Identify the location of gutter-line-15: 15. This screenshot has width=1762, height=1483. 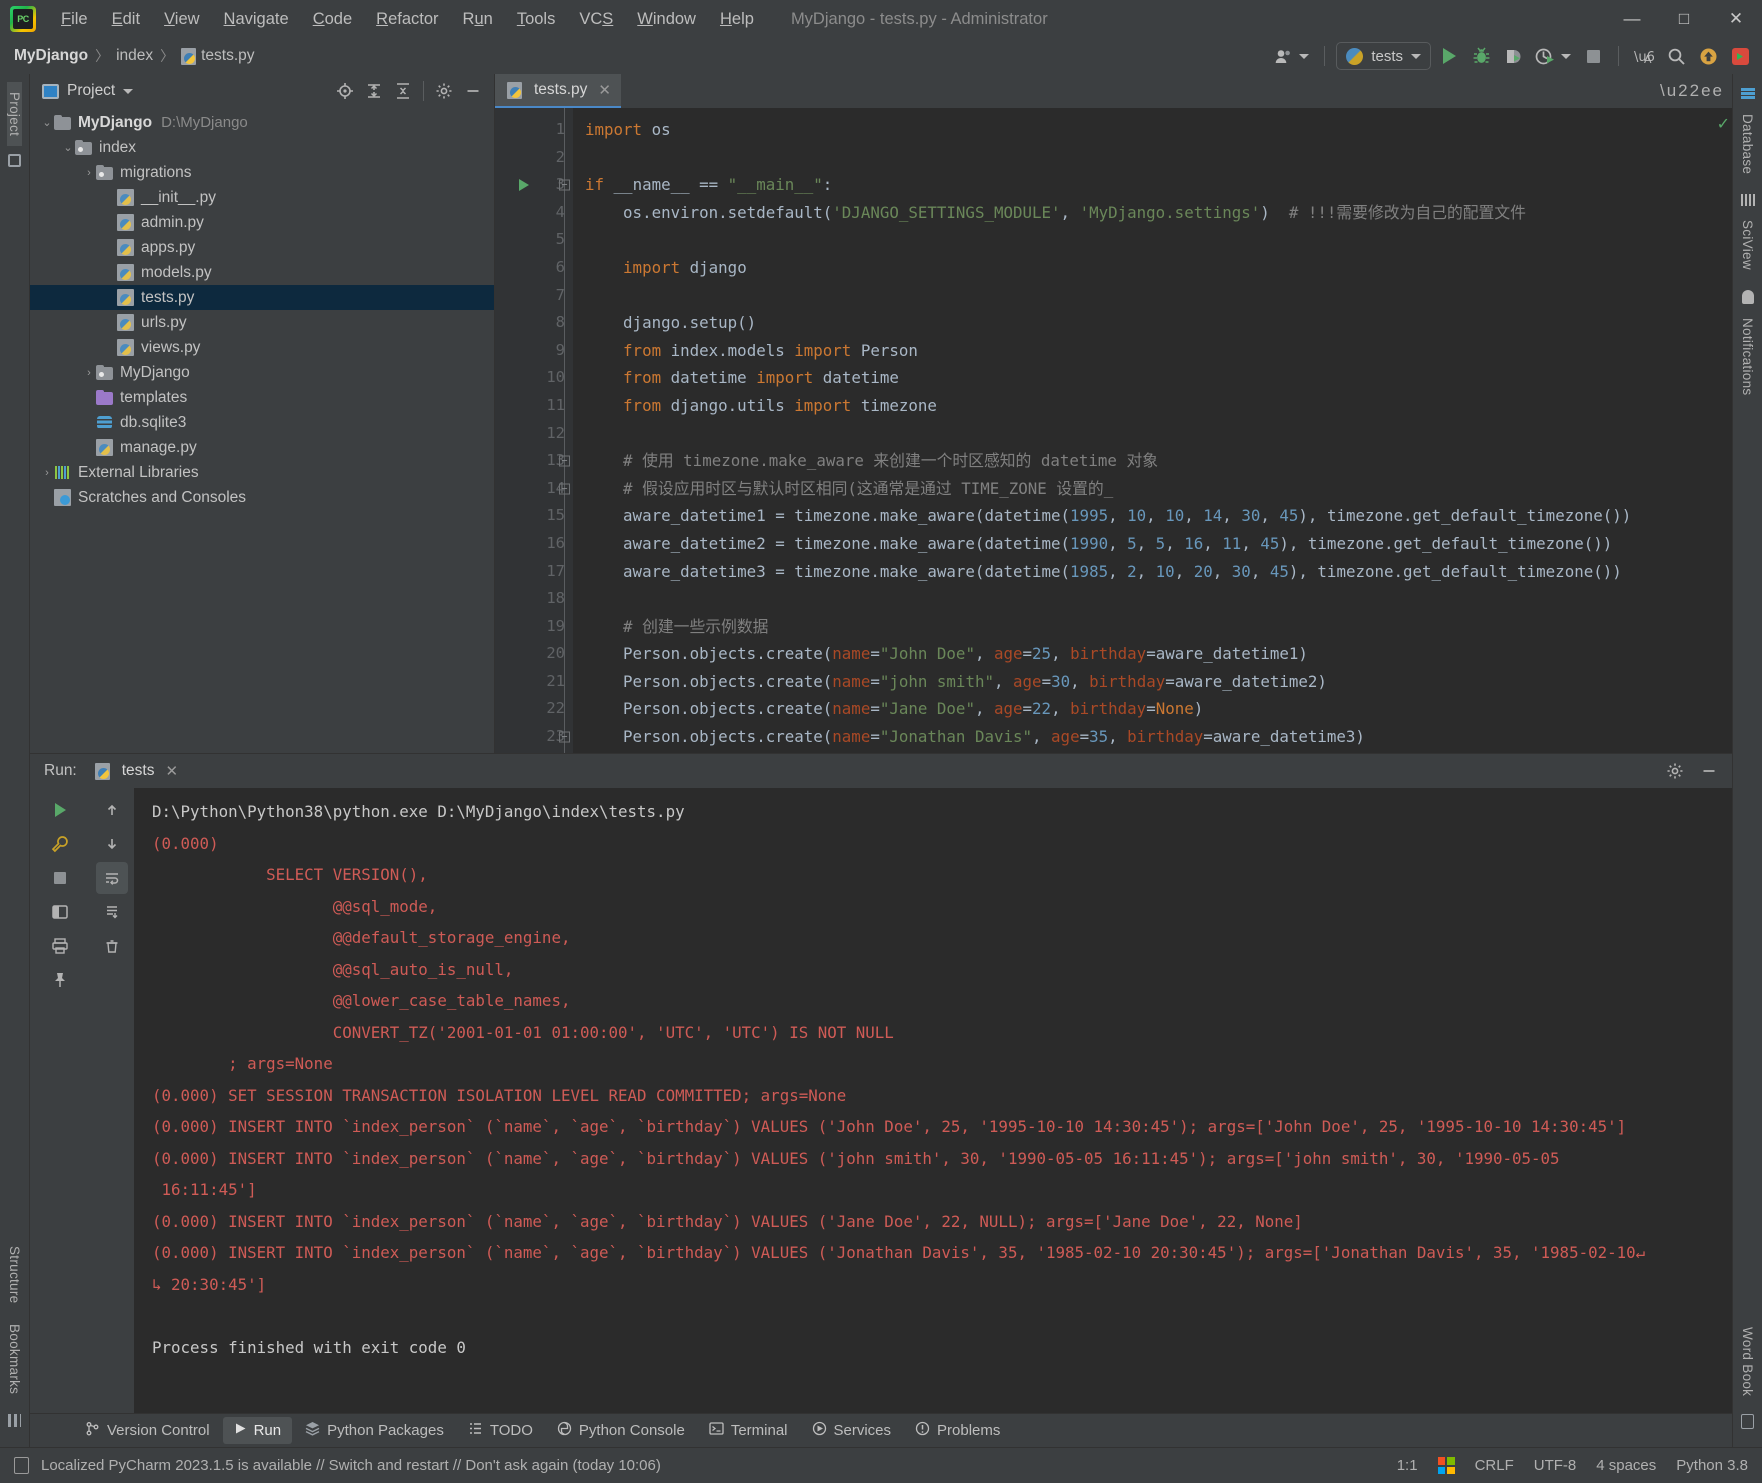
(534, 516).